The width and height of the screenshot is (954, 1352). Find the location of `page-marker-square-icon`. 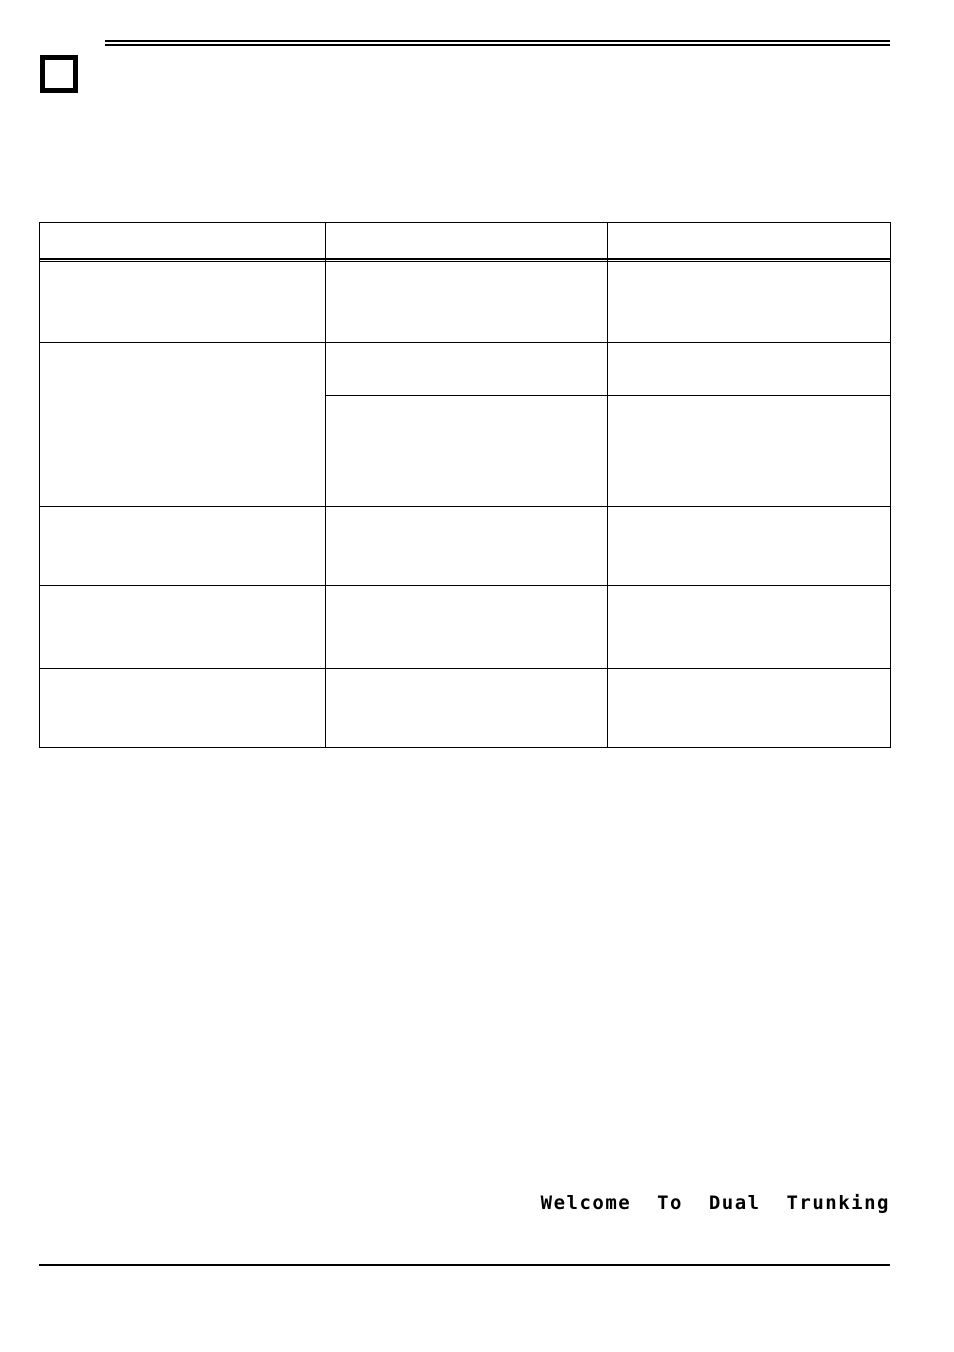

page-marker-square-icon is located at coordinates (59, 74).